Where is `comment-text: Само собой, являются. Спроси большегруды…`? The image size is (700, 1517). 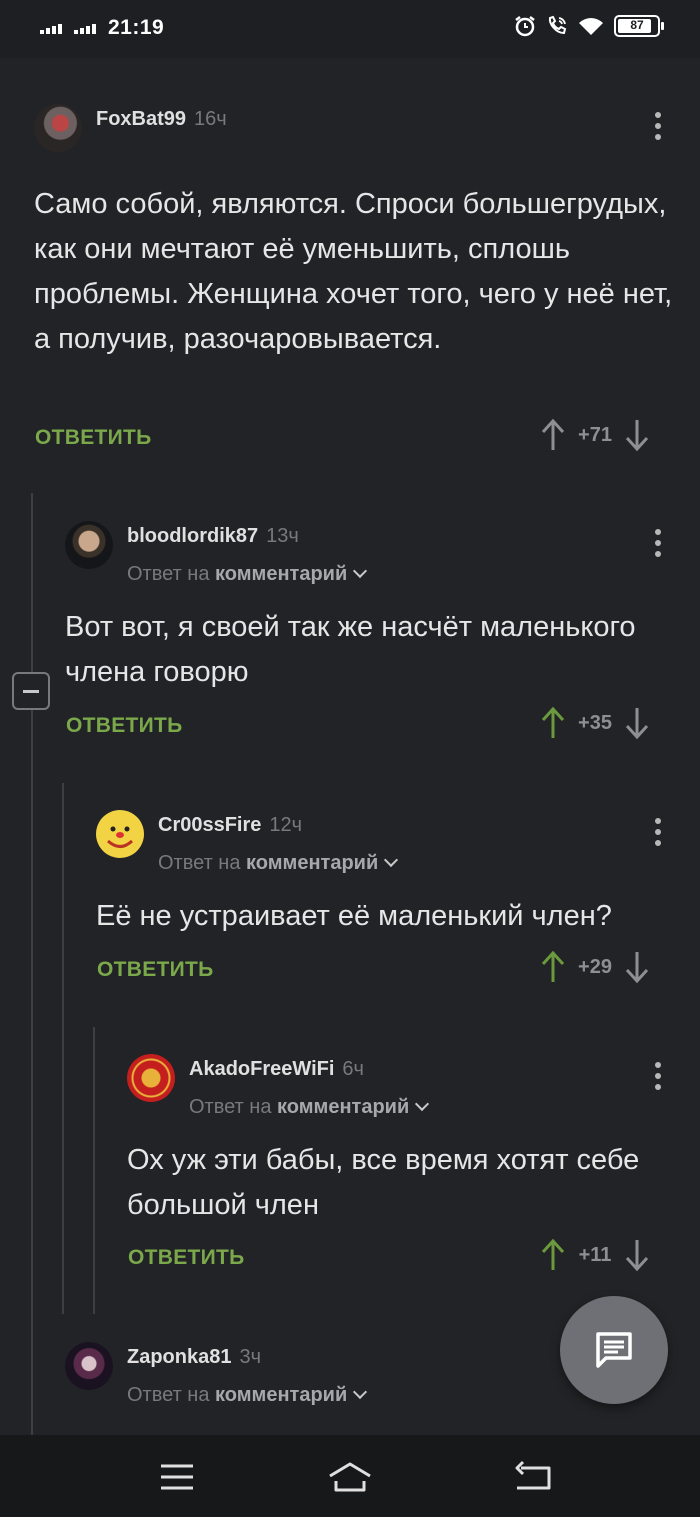 comment-text: Само собой, являются. Спроси большегруды… is located at coordinates (353, 271).